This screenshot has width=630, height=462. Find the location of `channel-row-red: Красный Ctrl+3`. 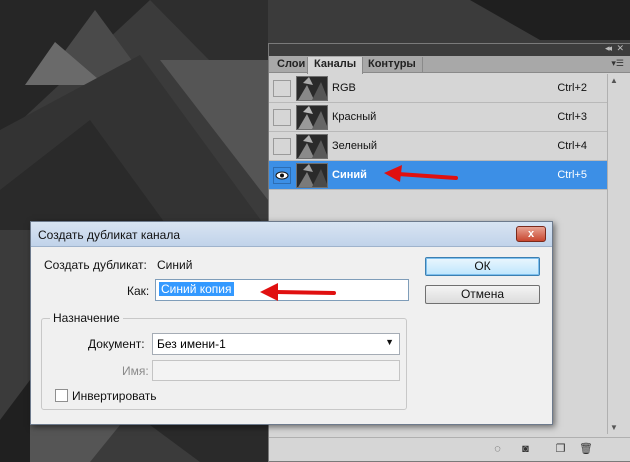

channel-row-red: Красный Ctrl+3 is located at coordinates (438, 117).